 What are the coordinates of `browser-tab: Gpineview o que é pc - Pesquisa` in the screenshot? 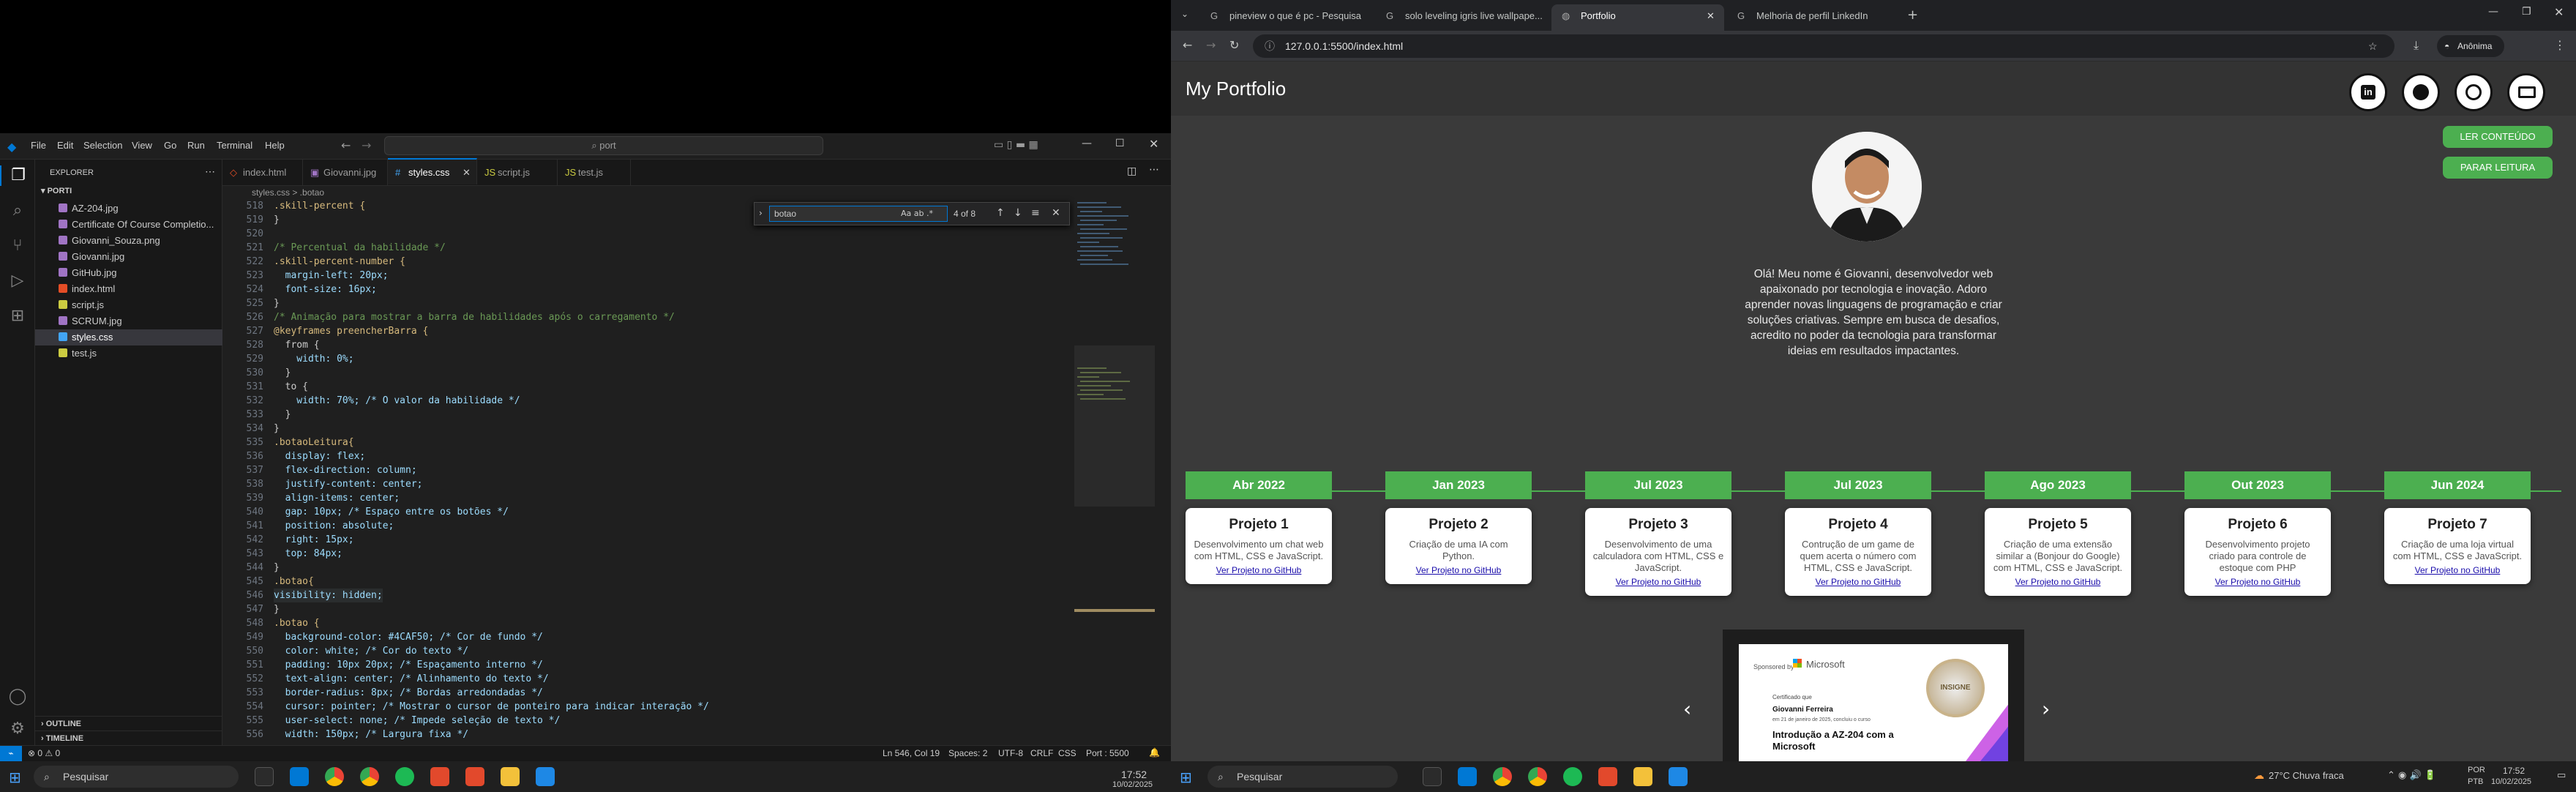 It's located at (1286, 18).